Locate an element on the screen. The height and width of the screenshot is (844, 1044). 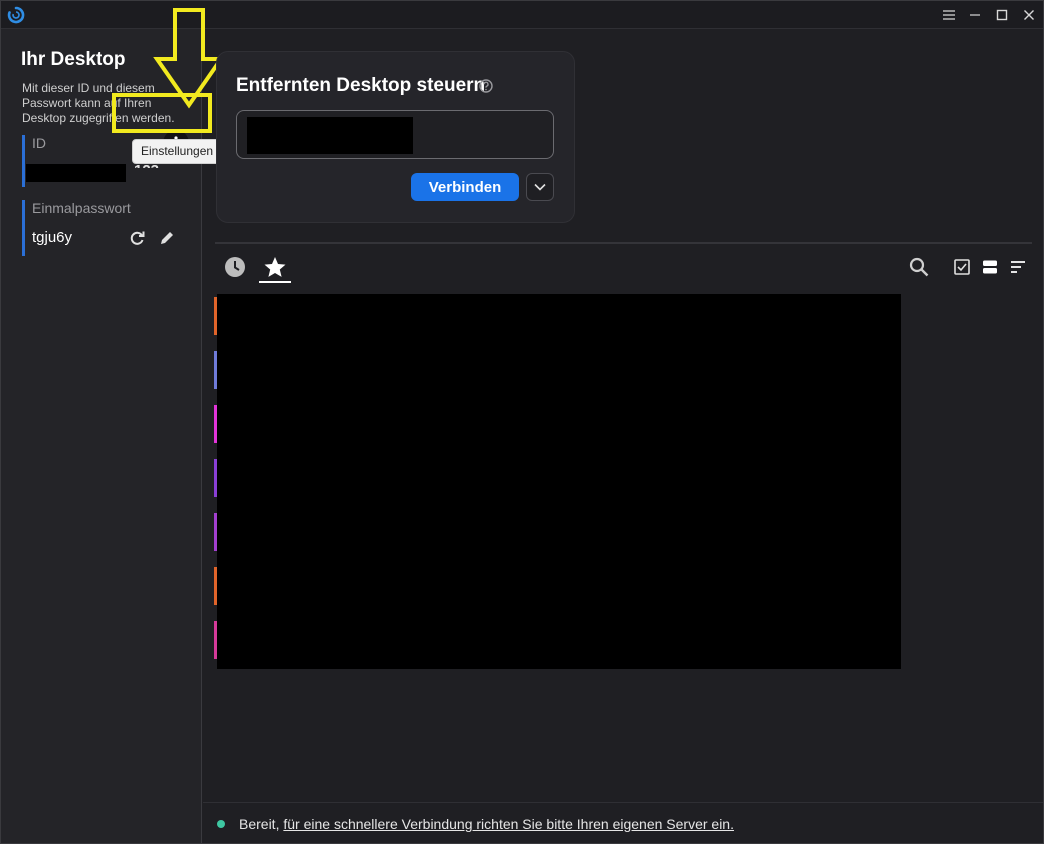
star-icon is located at coordinates (275, 267).